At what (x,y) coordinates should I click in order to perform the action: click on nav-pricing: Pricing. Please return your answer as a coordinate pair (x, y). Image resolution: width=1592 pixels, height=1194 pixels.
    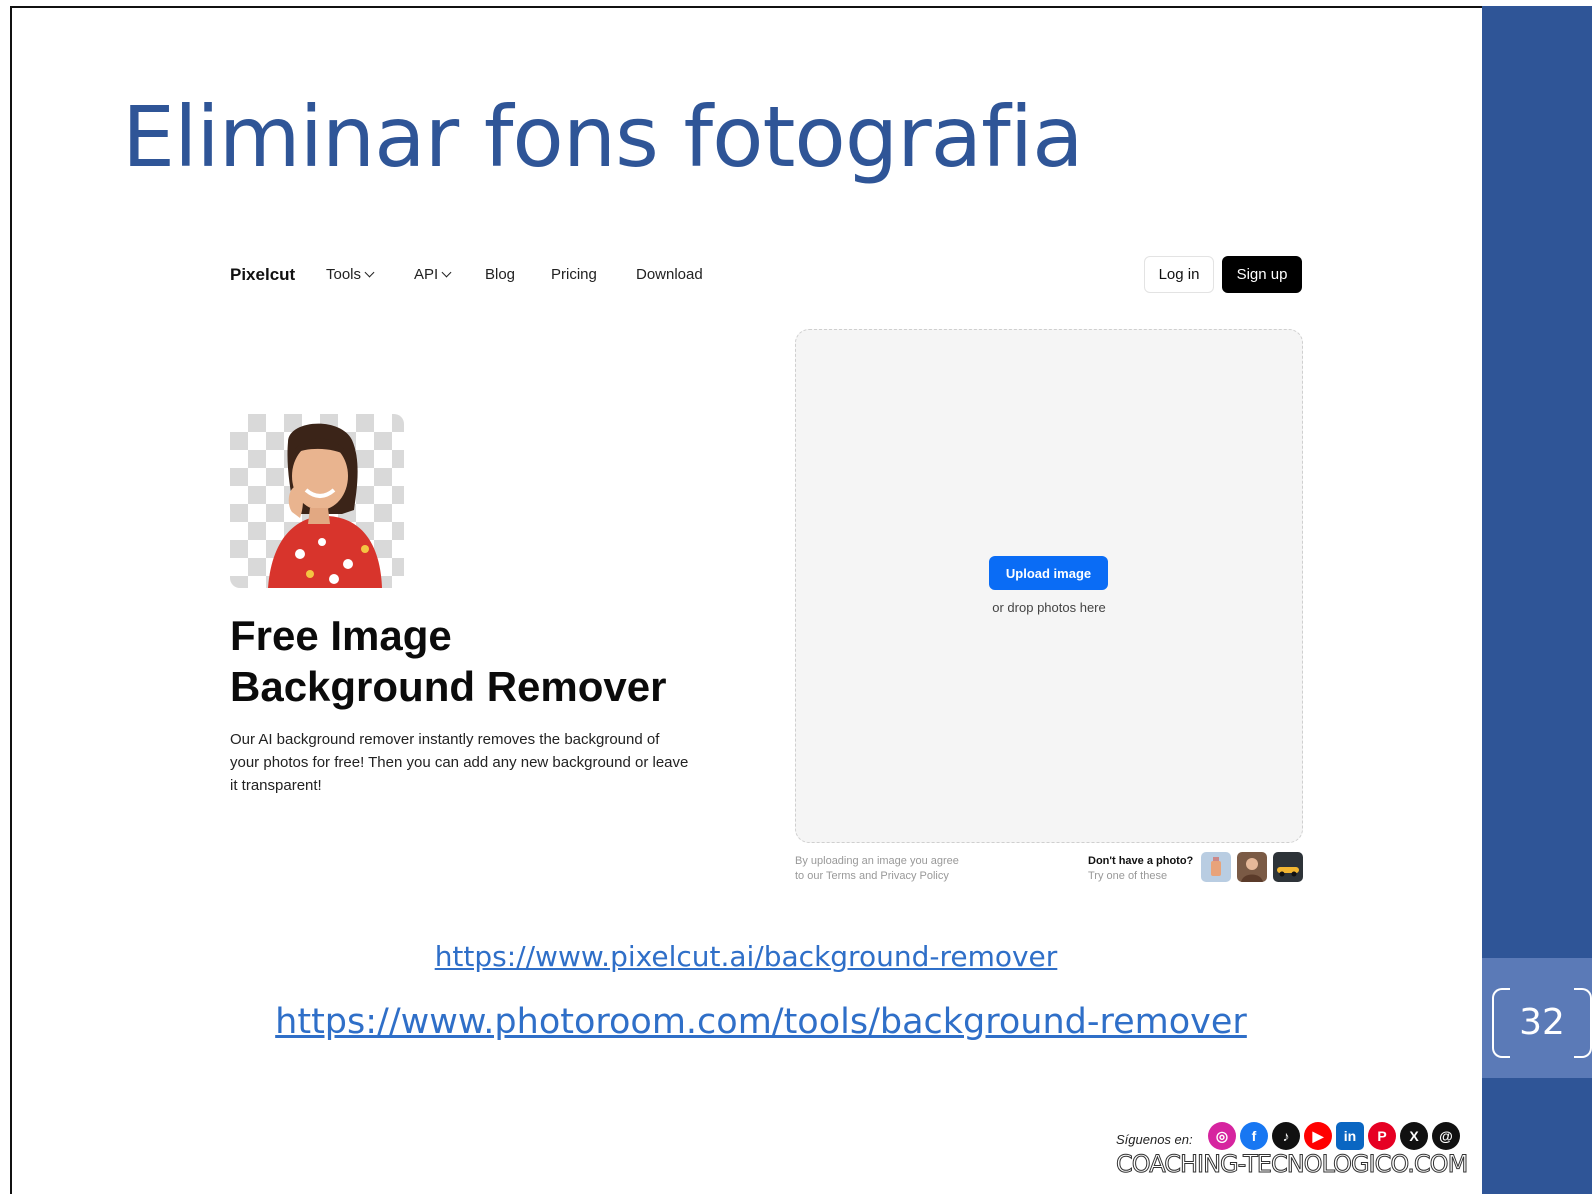
    Looking at the image, I should click on (574, 274).